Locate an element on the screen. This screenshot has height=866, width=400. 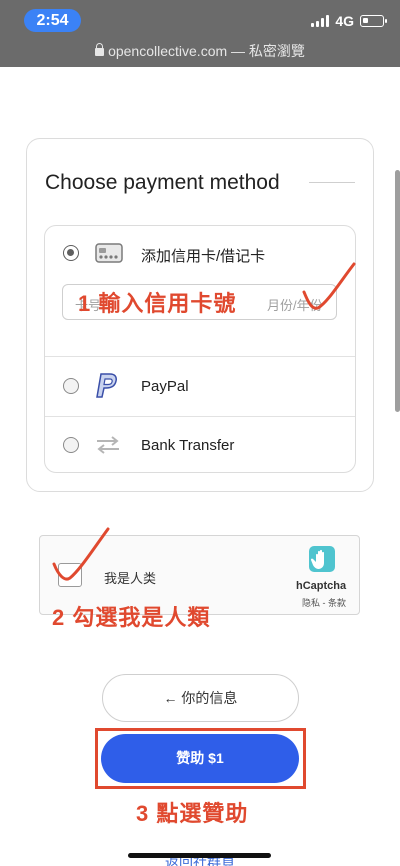
annotation-step1: 1 輸入信用卡號 is located at coordinates (157, 303).